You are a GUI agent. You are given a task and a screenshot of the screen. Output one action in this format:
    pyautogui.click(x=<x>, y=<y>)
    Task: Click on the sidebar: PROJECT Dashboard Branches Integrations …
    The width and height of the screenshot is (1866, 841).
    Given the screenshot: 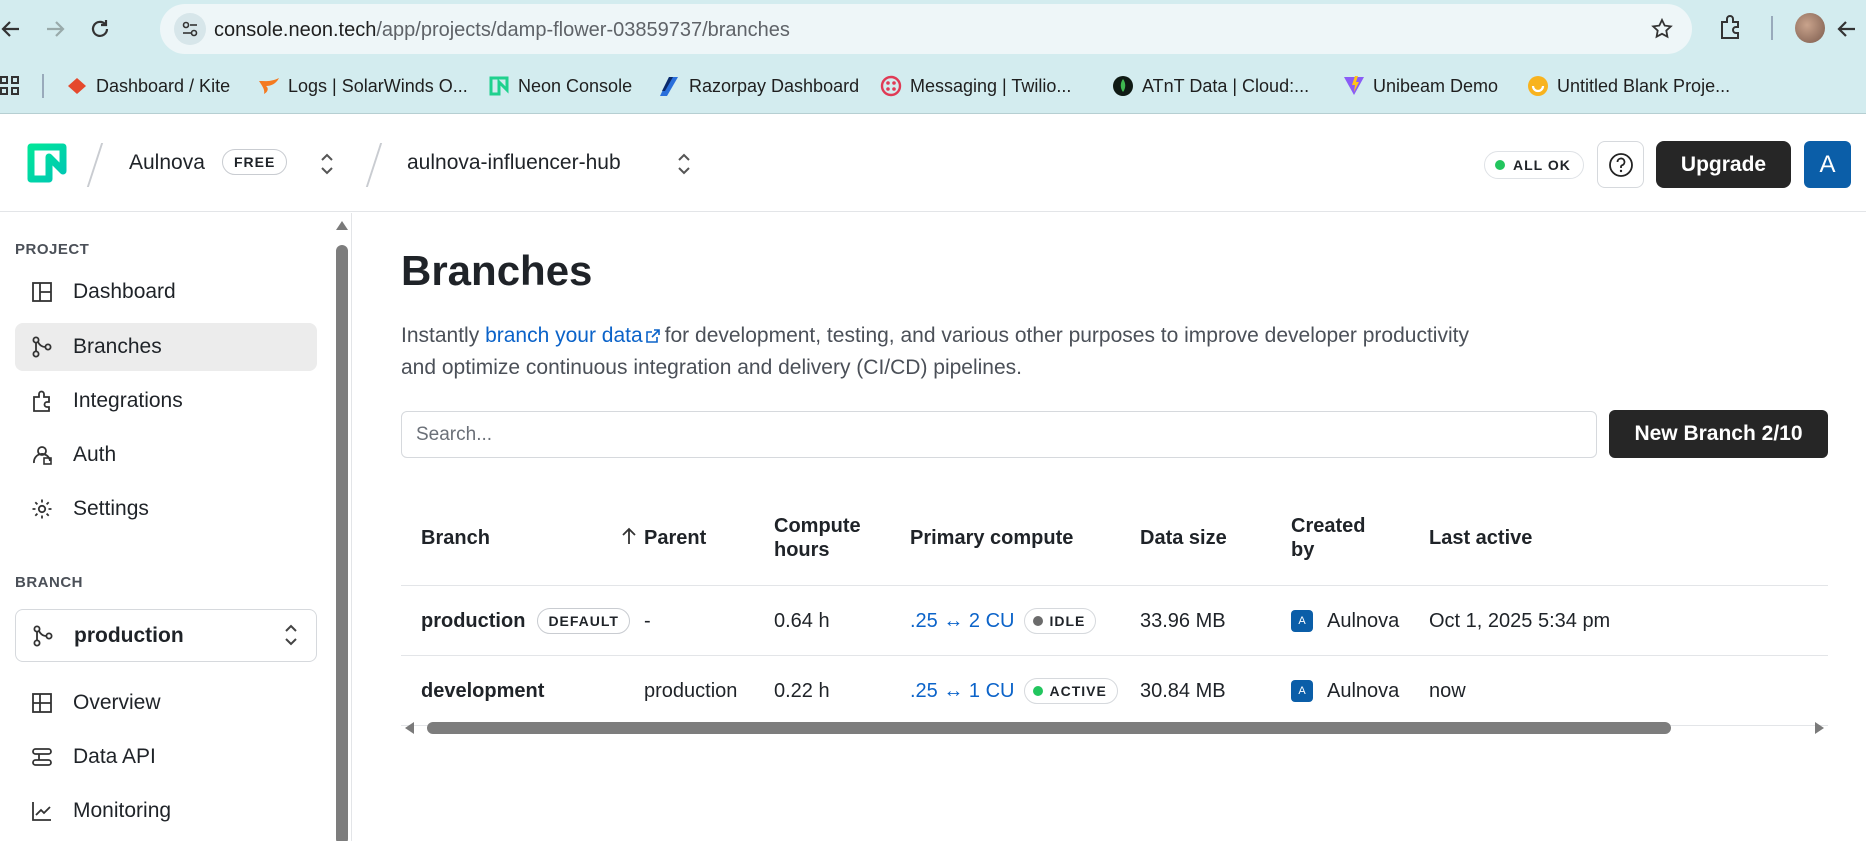 What is the action you would take?
    pyautogui.click(x=176, y=527)
    